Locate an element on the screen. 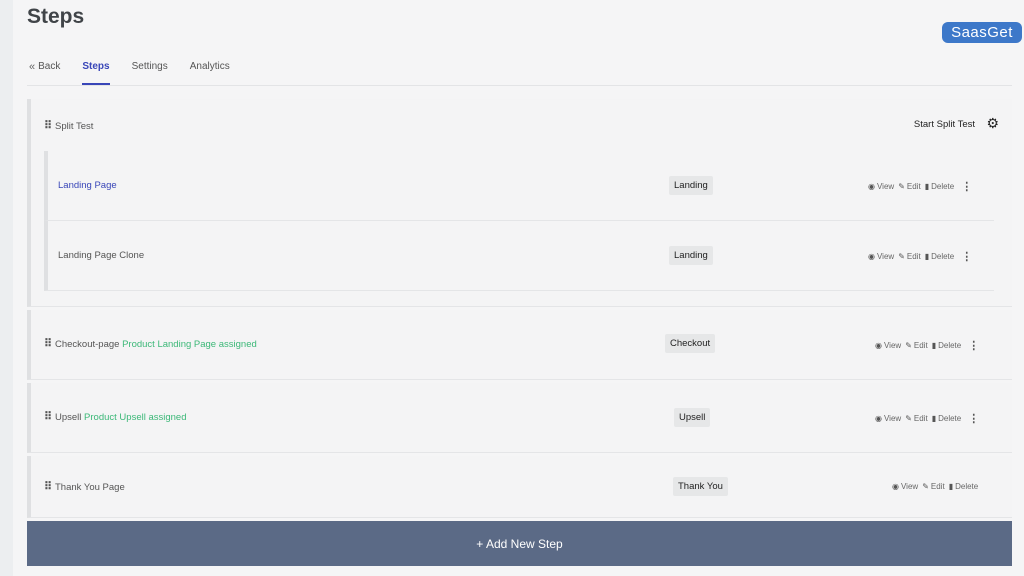 The image size is (1024, 576). step-type-badge: Thank You is located at coordinates (700, 486).